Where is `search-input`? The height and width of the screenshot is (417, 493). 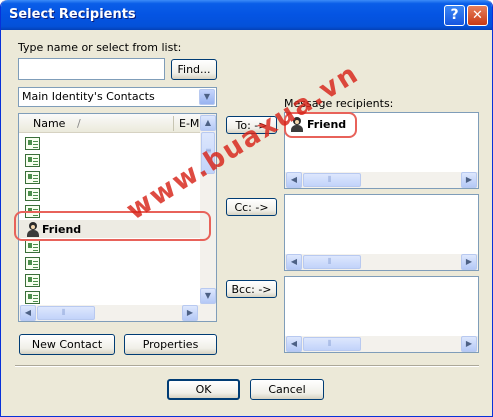
search-input is located at coordinates (91, 69).